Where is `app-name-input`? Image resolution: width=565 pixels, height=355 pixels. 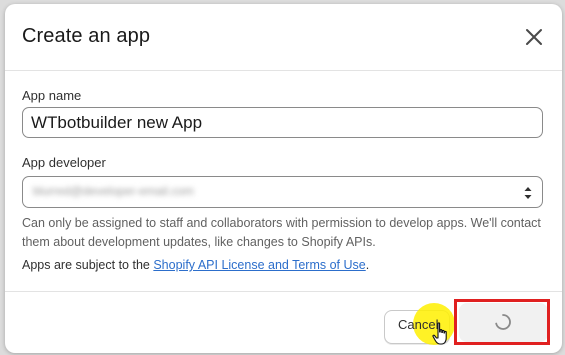 app-name-input is located at coordinates (282, 122).